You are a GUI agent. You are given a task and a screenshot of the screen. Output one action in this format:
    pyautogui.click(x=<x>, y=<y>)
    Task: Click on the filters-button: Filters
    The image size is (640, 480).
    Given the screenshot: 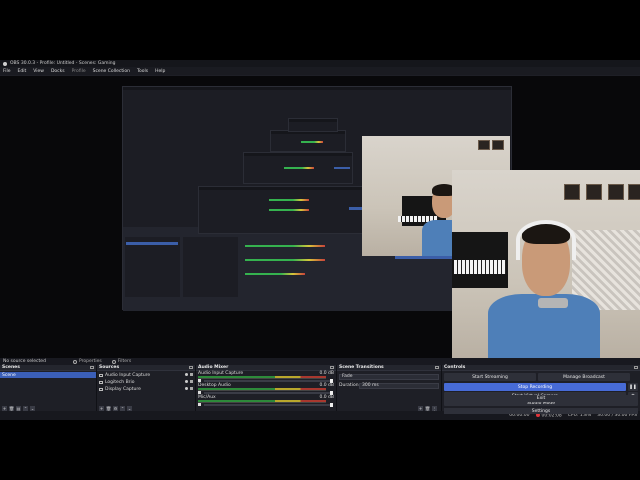 What is the action you would take?
    pyautogui.click(x=121, y=361)
    